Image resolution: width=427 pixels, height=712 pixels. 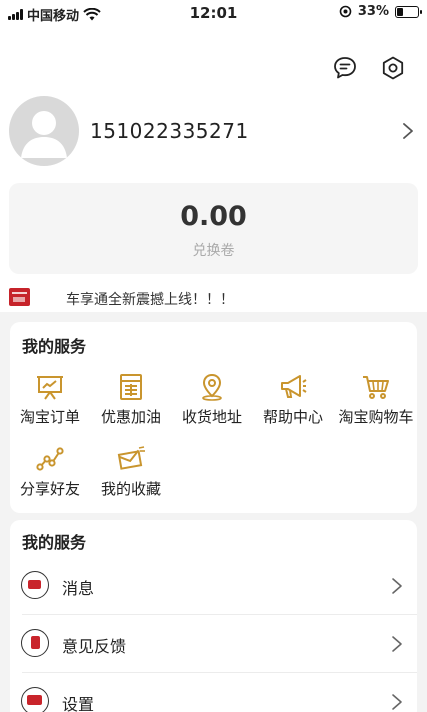 I want to click on services-title: 我的服务, so click(x=54, y=346).